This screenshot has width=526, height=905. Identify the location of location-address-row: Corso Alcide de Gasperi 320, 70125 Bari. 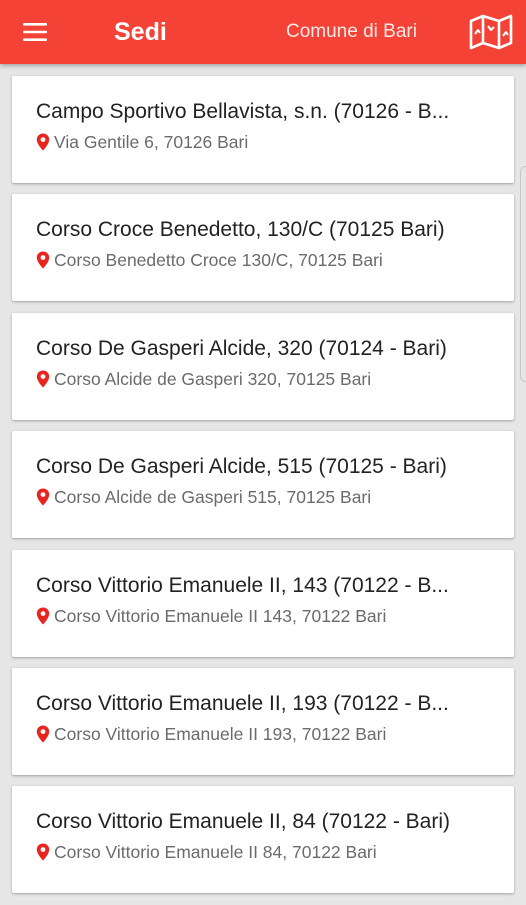
(267, 379).